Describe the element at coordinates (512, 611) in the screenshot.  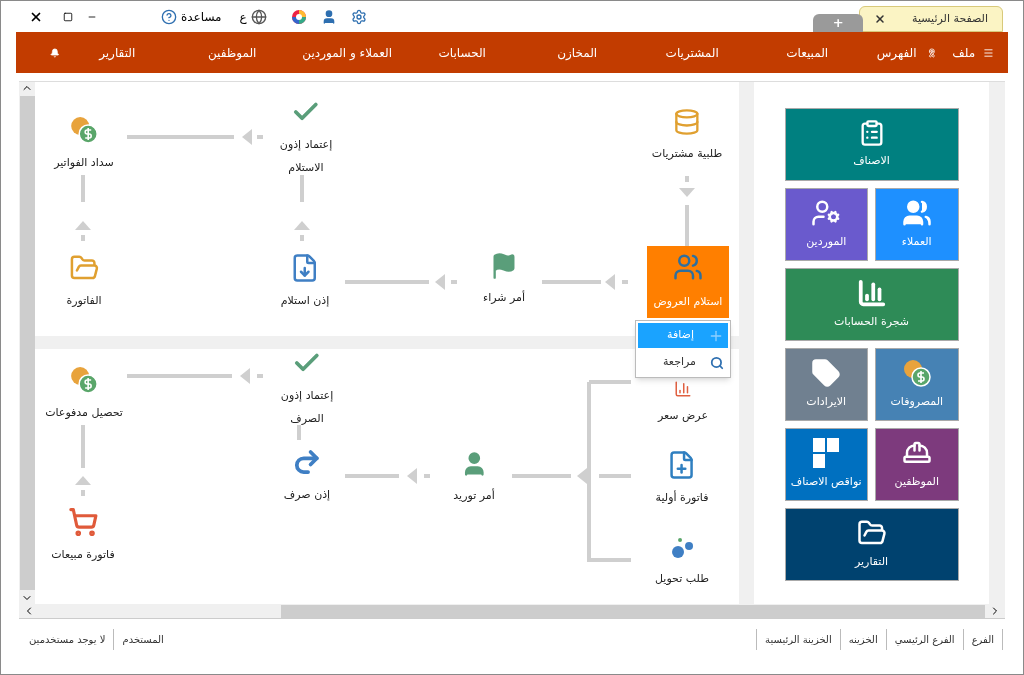
I see `horizontal-scrollbar` at that location.